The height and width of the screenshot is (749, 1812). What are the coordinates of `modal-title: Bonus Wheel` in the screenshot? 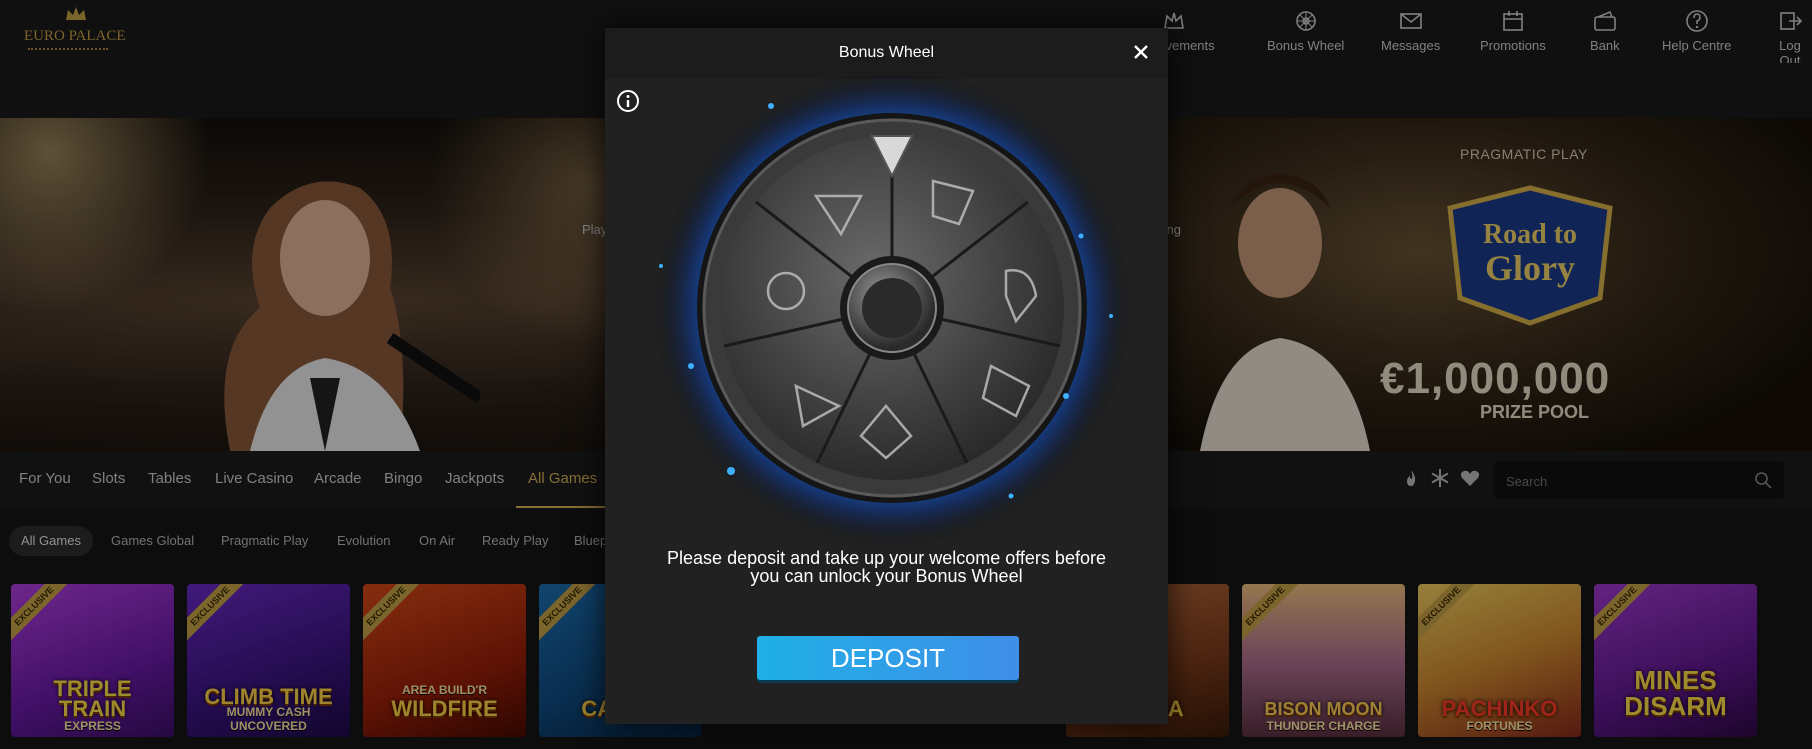 It's located at (886, 52).